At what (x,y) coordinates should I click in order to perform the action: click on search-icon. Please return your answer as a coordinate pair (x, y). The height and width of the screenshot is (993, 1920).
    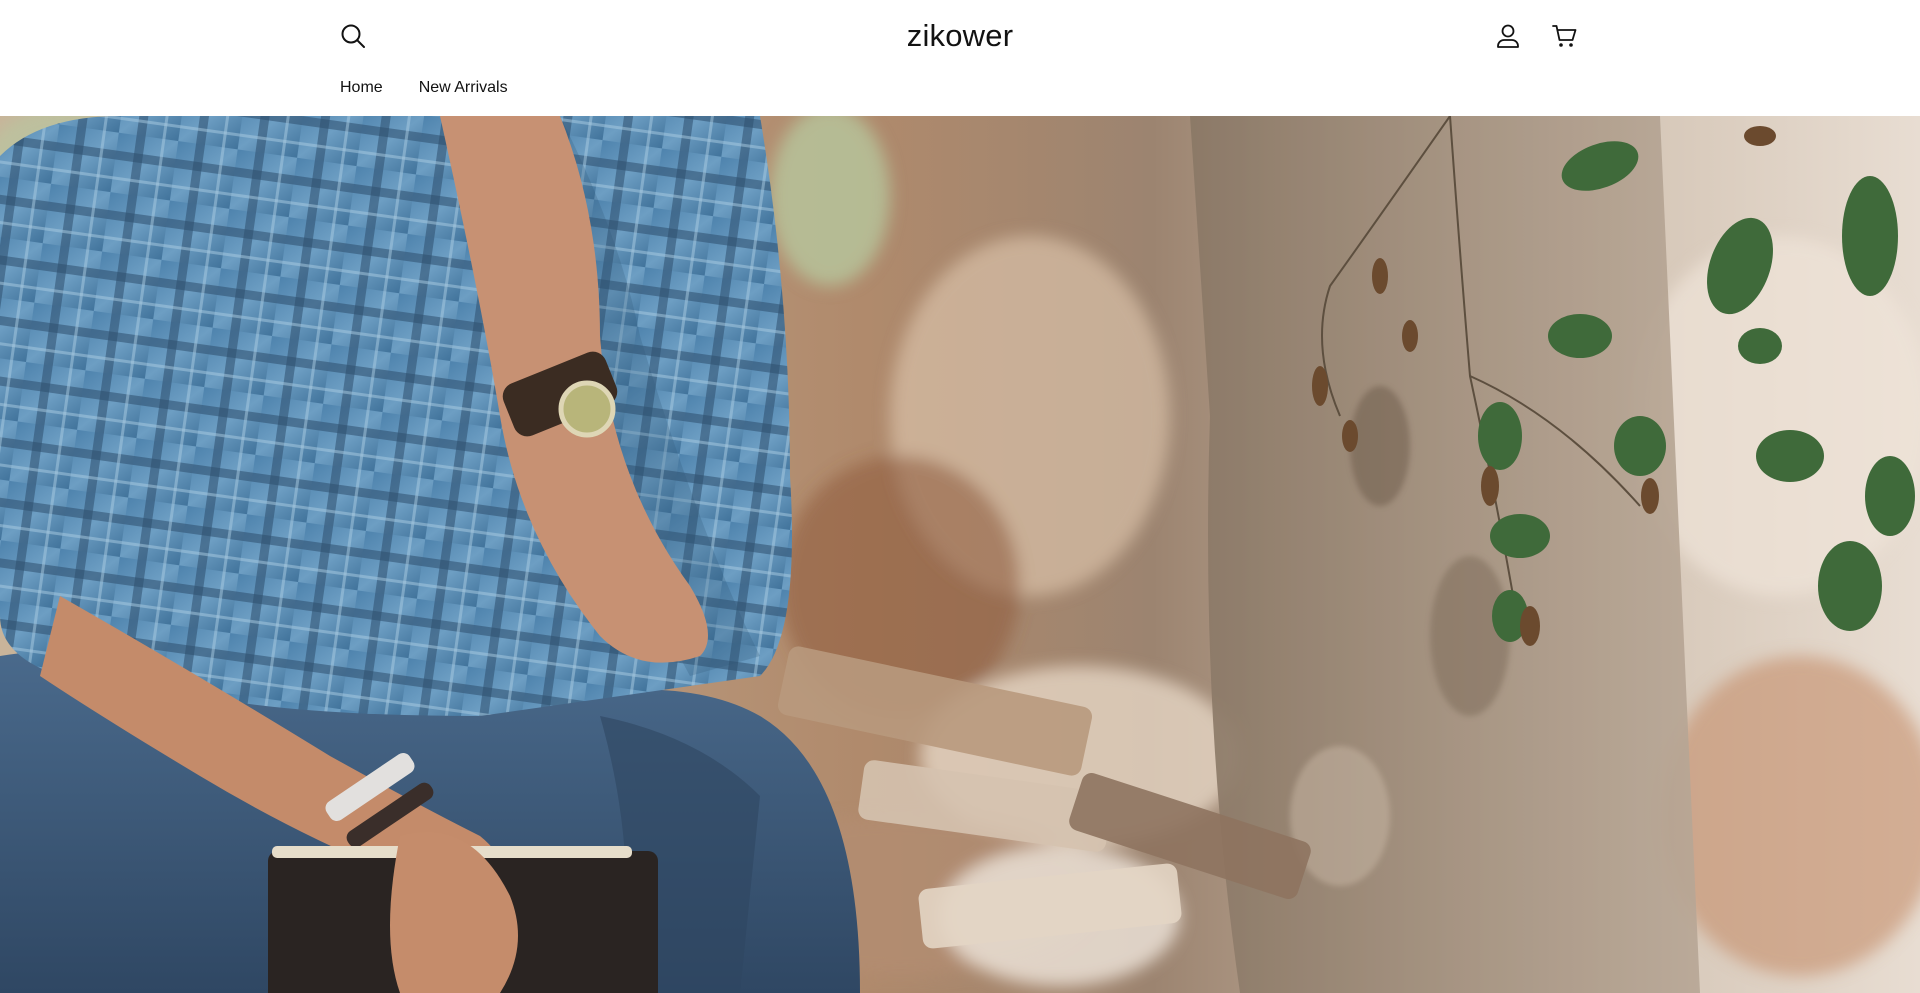
    Looking at the image, I should click on (353, 36).